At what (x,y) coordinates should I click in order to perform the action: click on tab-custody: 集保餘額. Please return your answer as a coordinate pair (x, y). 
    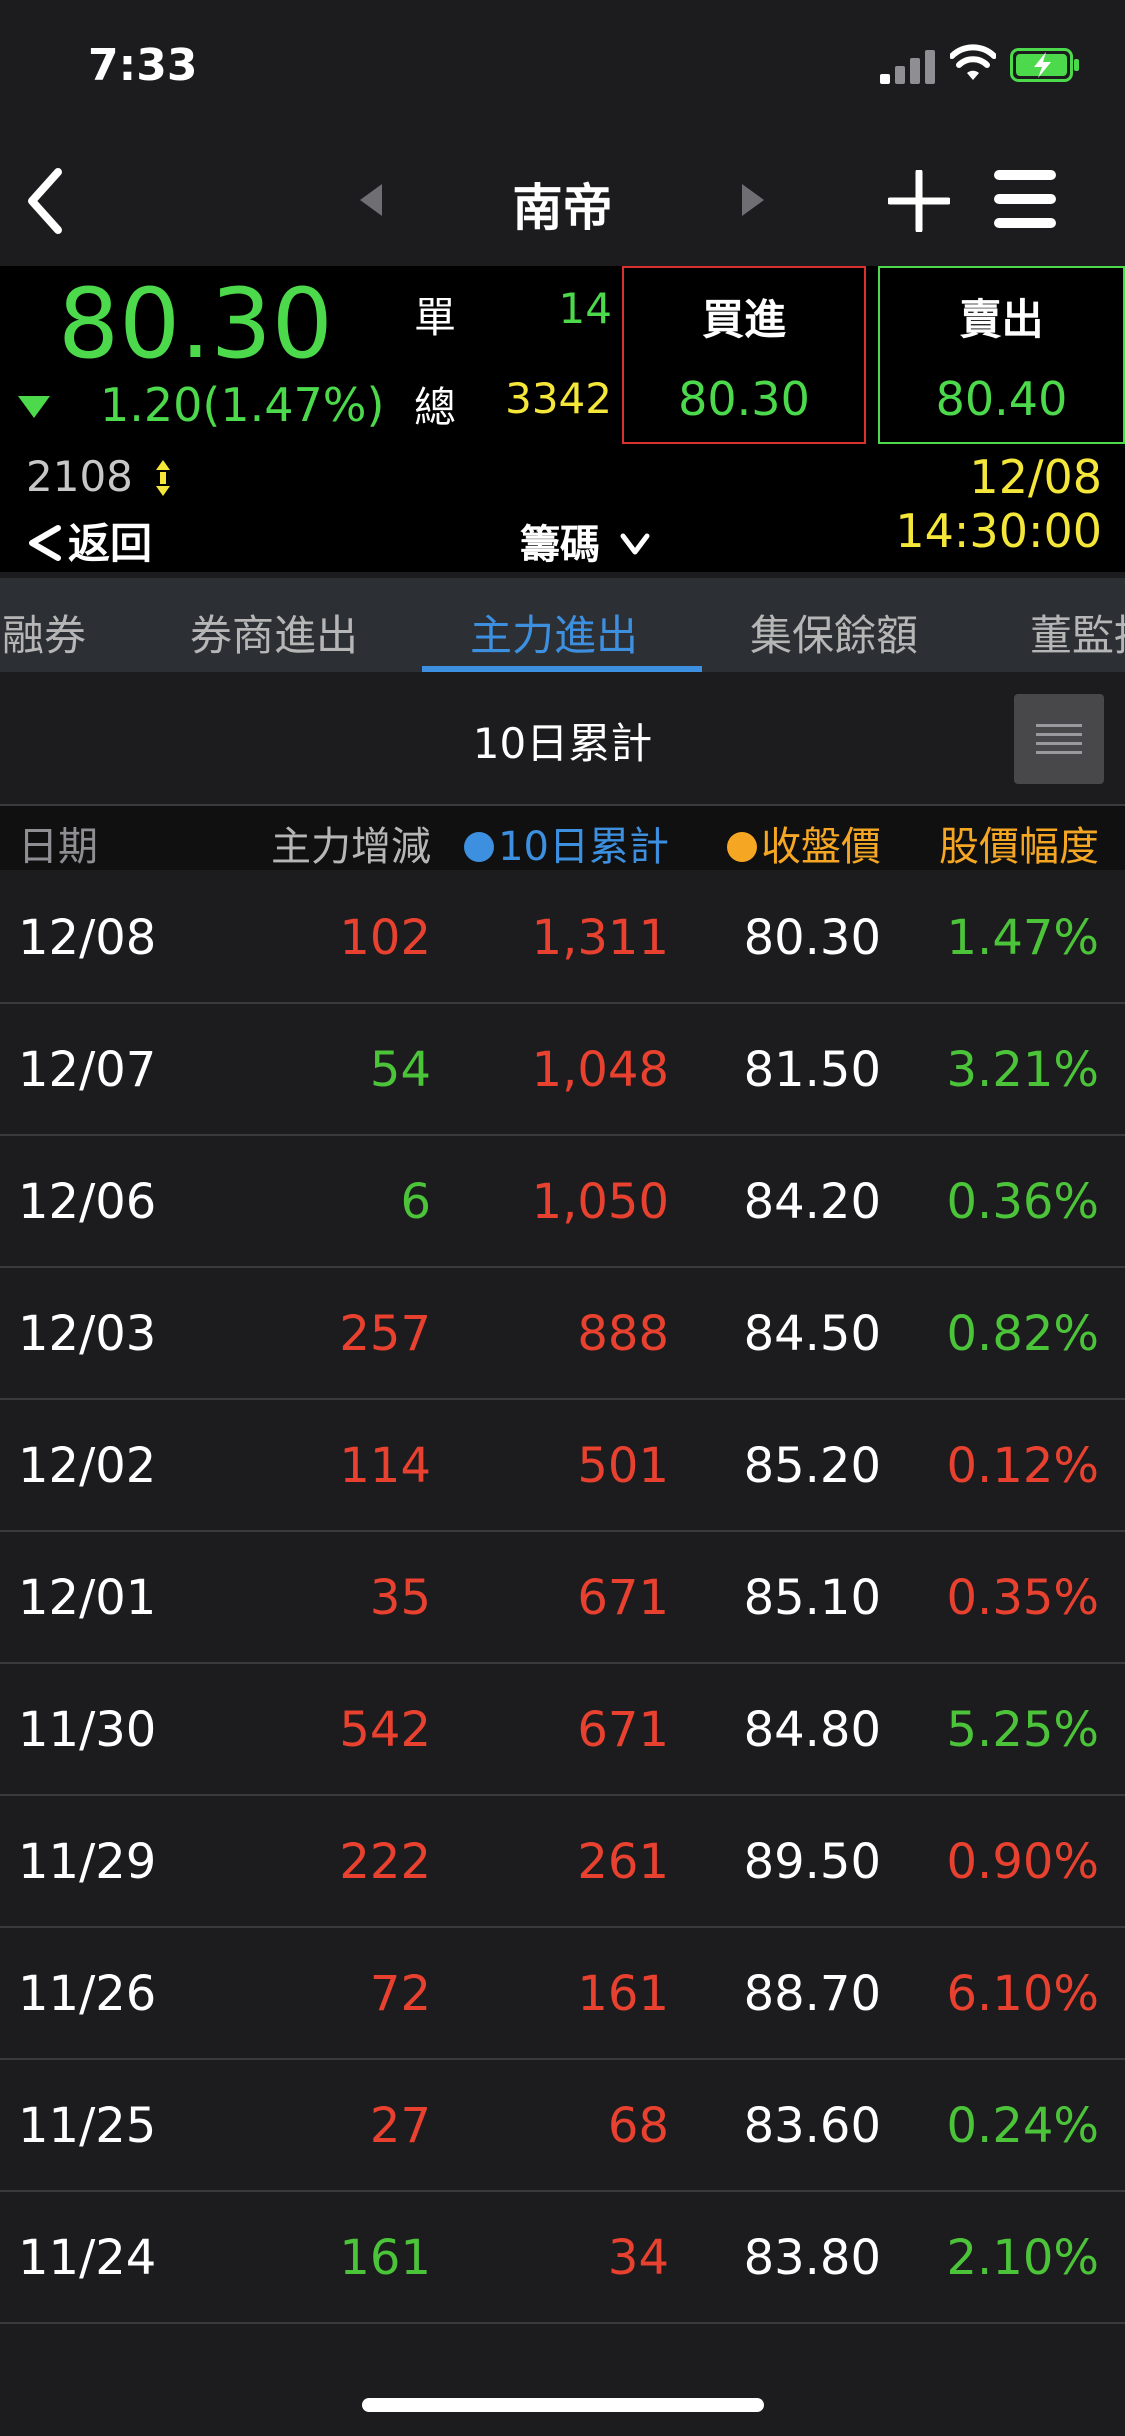
    Looking at the image, I should click on (834, 632).